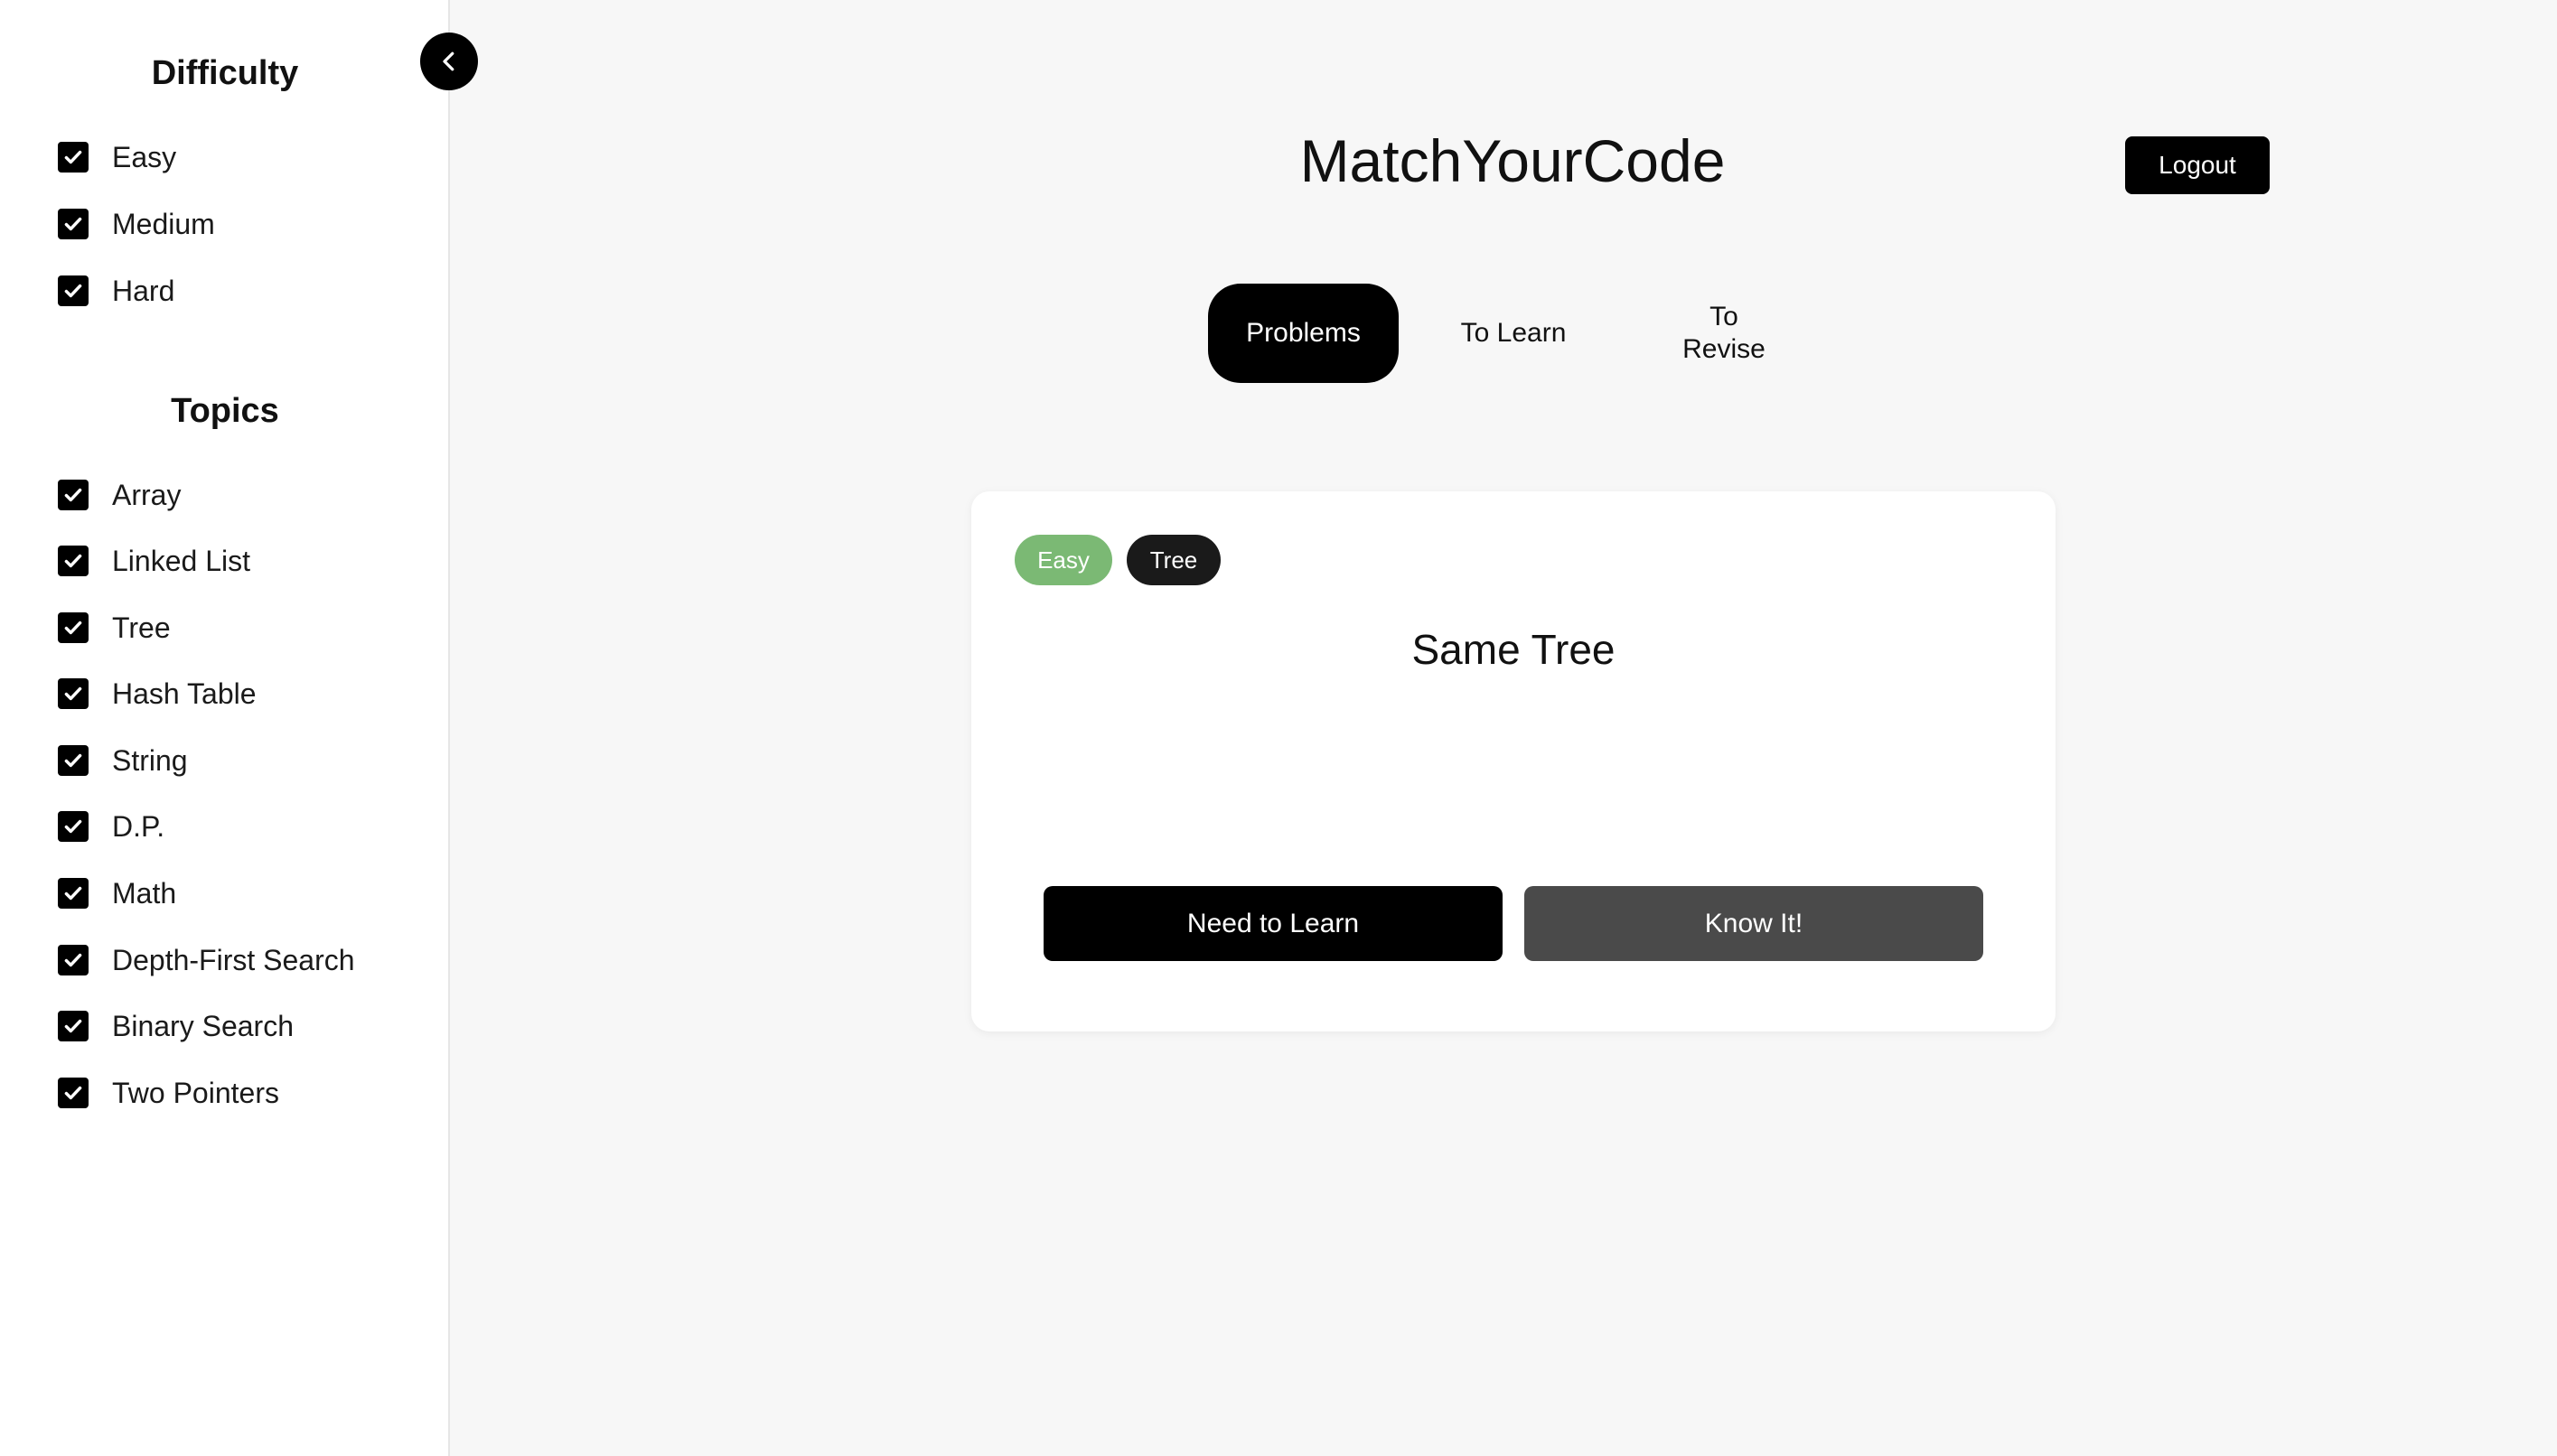 The height and width of the screenshot is (1456, 2557). I want to click on topic-label: Two Pointers, so click(195, 1092).